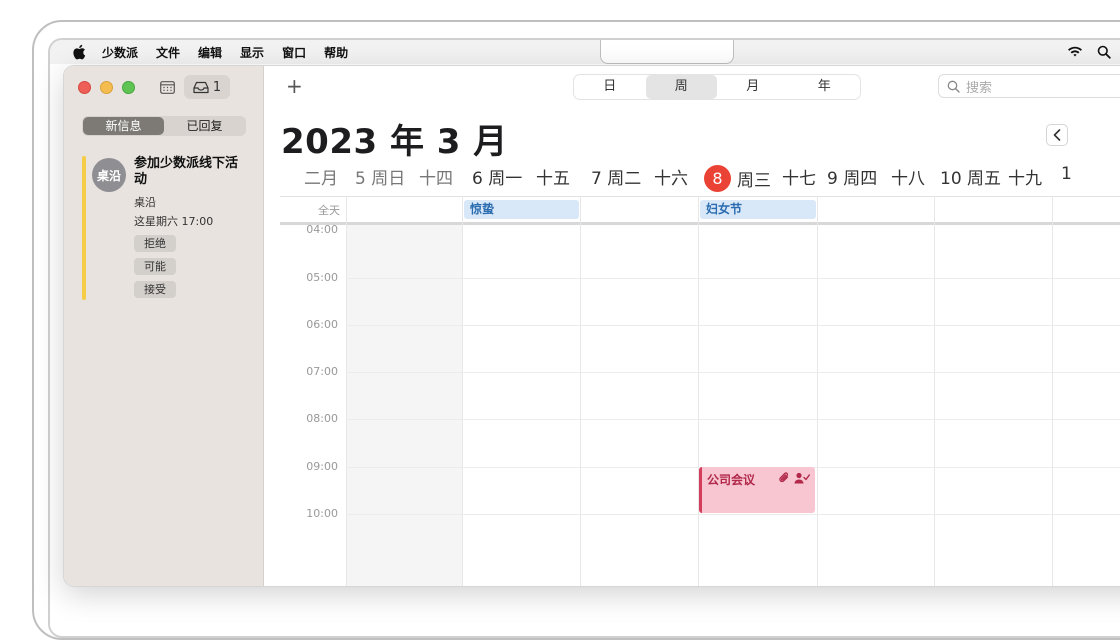 Image resolution: width=1120 pixels, height=640 pixels. Describe the element at coordinates (1075, 52) in the screenshot. I see `wifi-icon` at that location.